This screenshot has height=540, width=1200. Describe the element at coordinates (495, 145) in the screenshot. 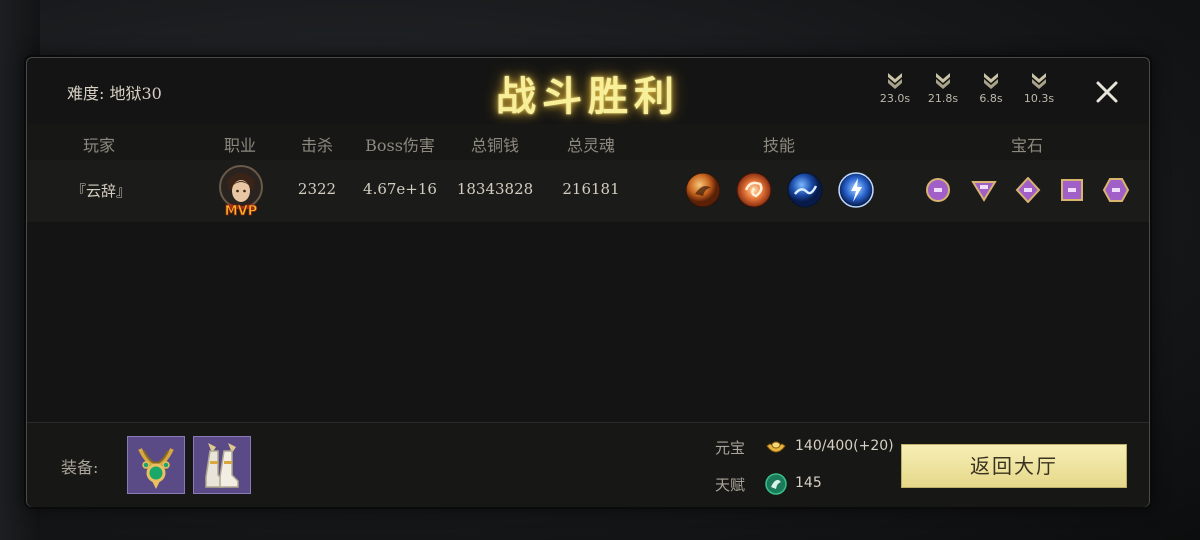

I see `col-total-copper: 总铜钱` at that location.